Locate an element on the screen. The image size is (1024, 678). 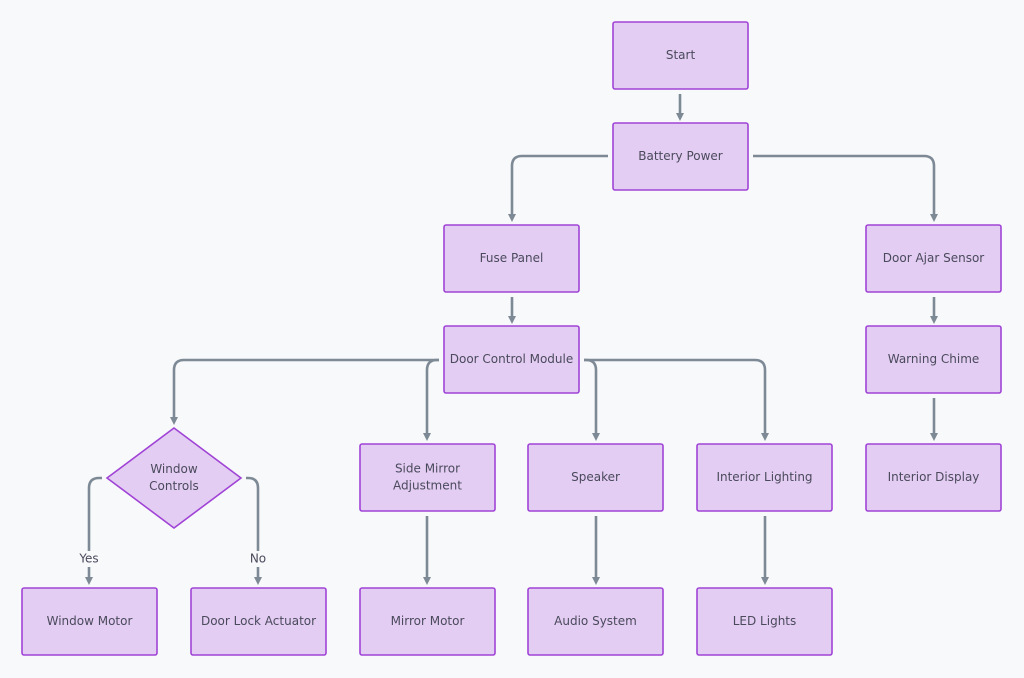
node-label: LED Lights is located at coordinates (765, 621).